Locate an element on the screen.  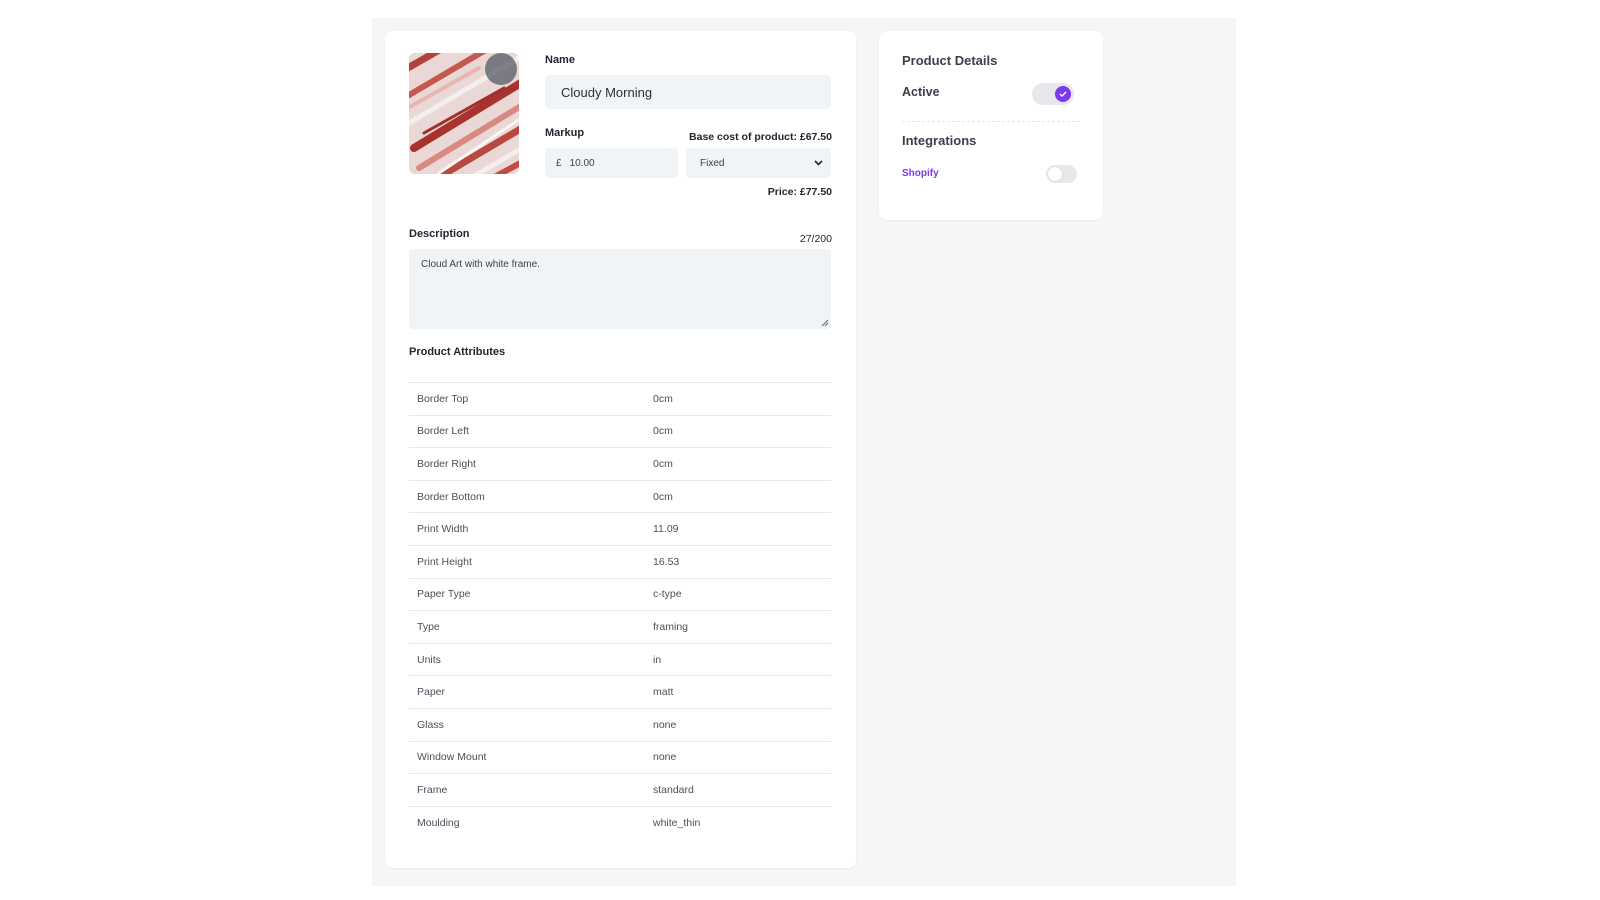
description-char-count: 27/200 is located at coordinates (815, 239).